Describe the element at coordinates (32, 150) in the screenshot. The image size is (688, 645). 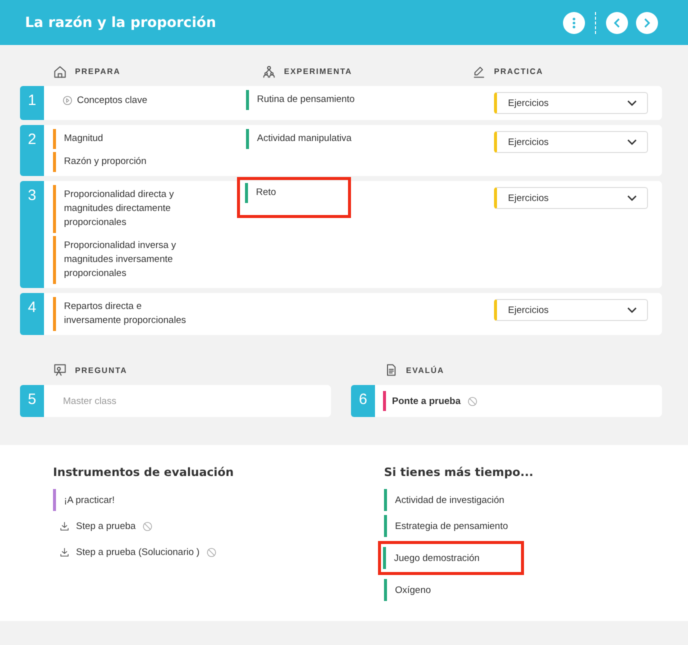
I see `session-number: 2` at that location.